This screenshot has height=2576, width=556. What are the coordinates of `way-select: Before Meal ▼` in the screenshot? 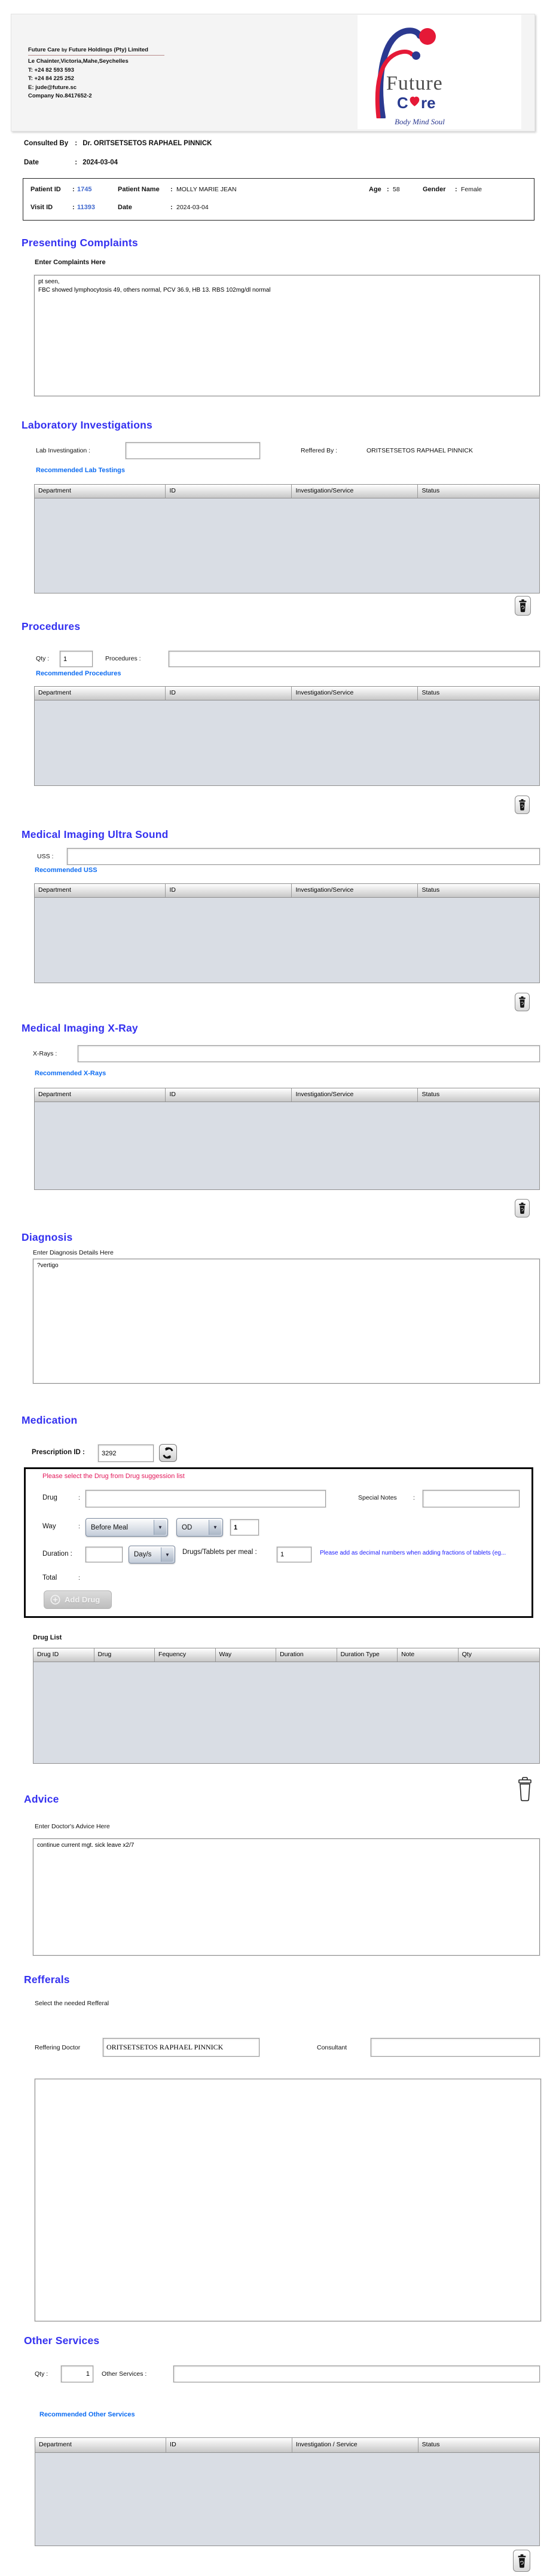 It's located at (127, 1527).